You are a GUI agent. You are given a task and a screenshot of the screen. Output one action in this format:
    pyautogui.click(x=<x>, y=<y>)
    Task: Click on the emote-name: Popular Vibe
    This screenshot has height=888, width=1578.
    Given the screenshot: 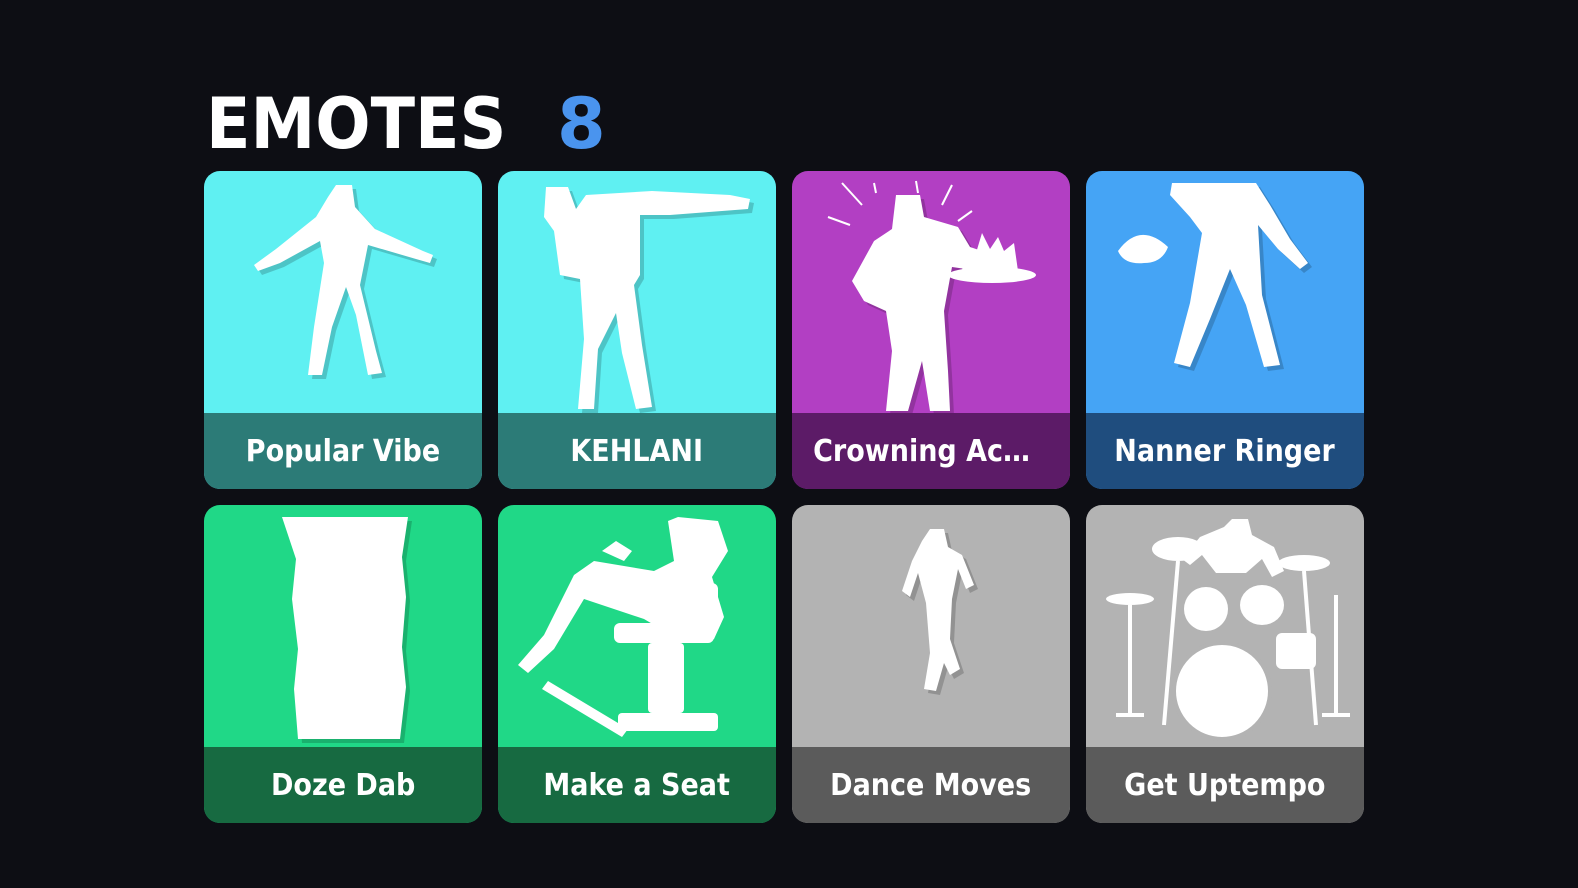 What is the action you would take?
    pyautogui.click(x=343, y=451)
    